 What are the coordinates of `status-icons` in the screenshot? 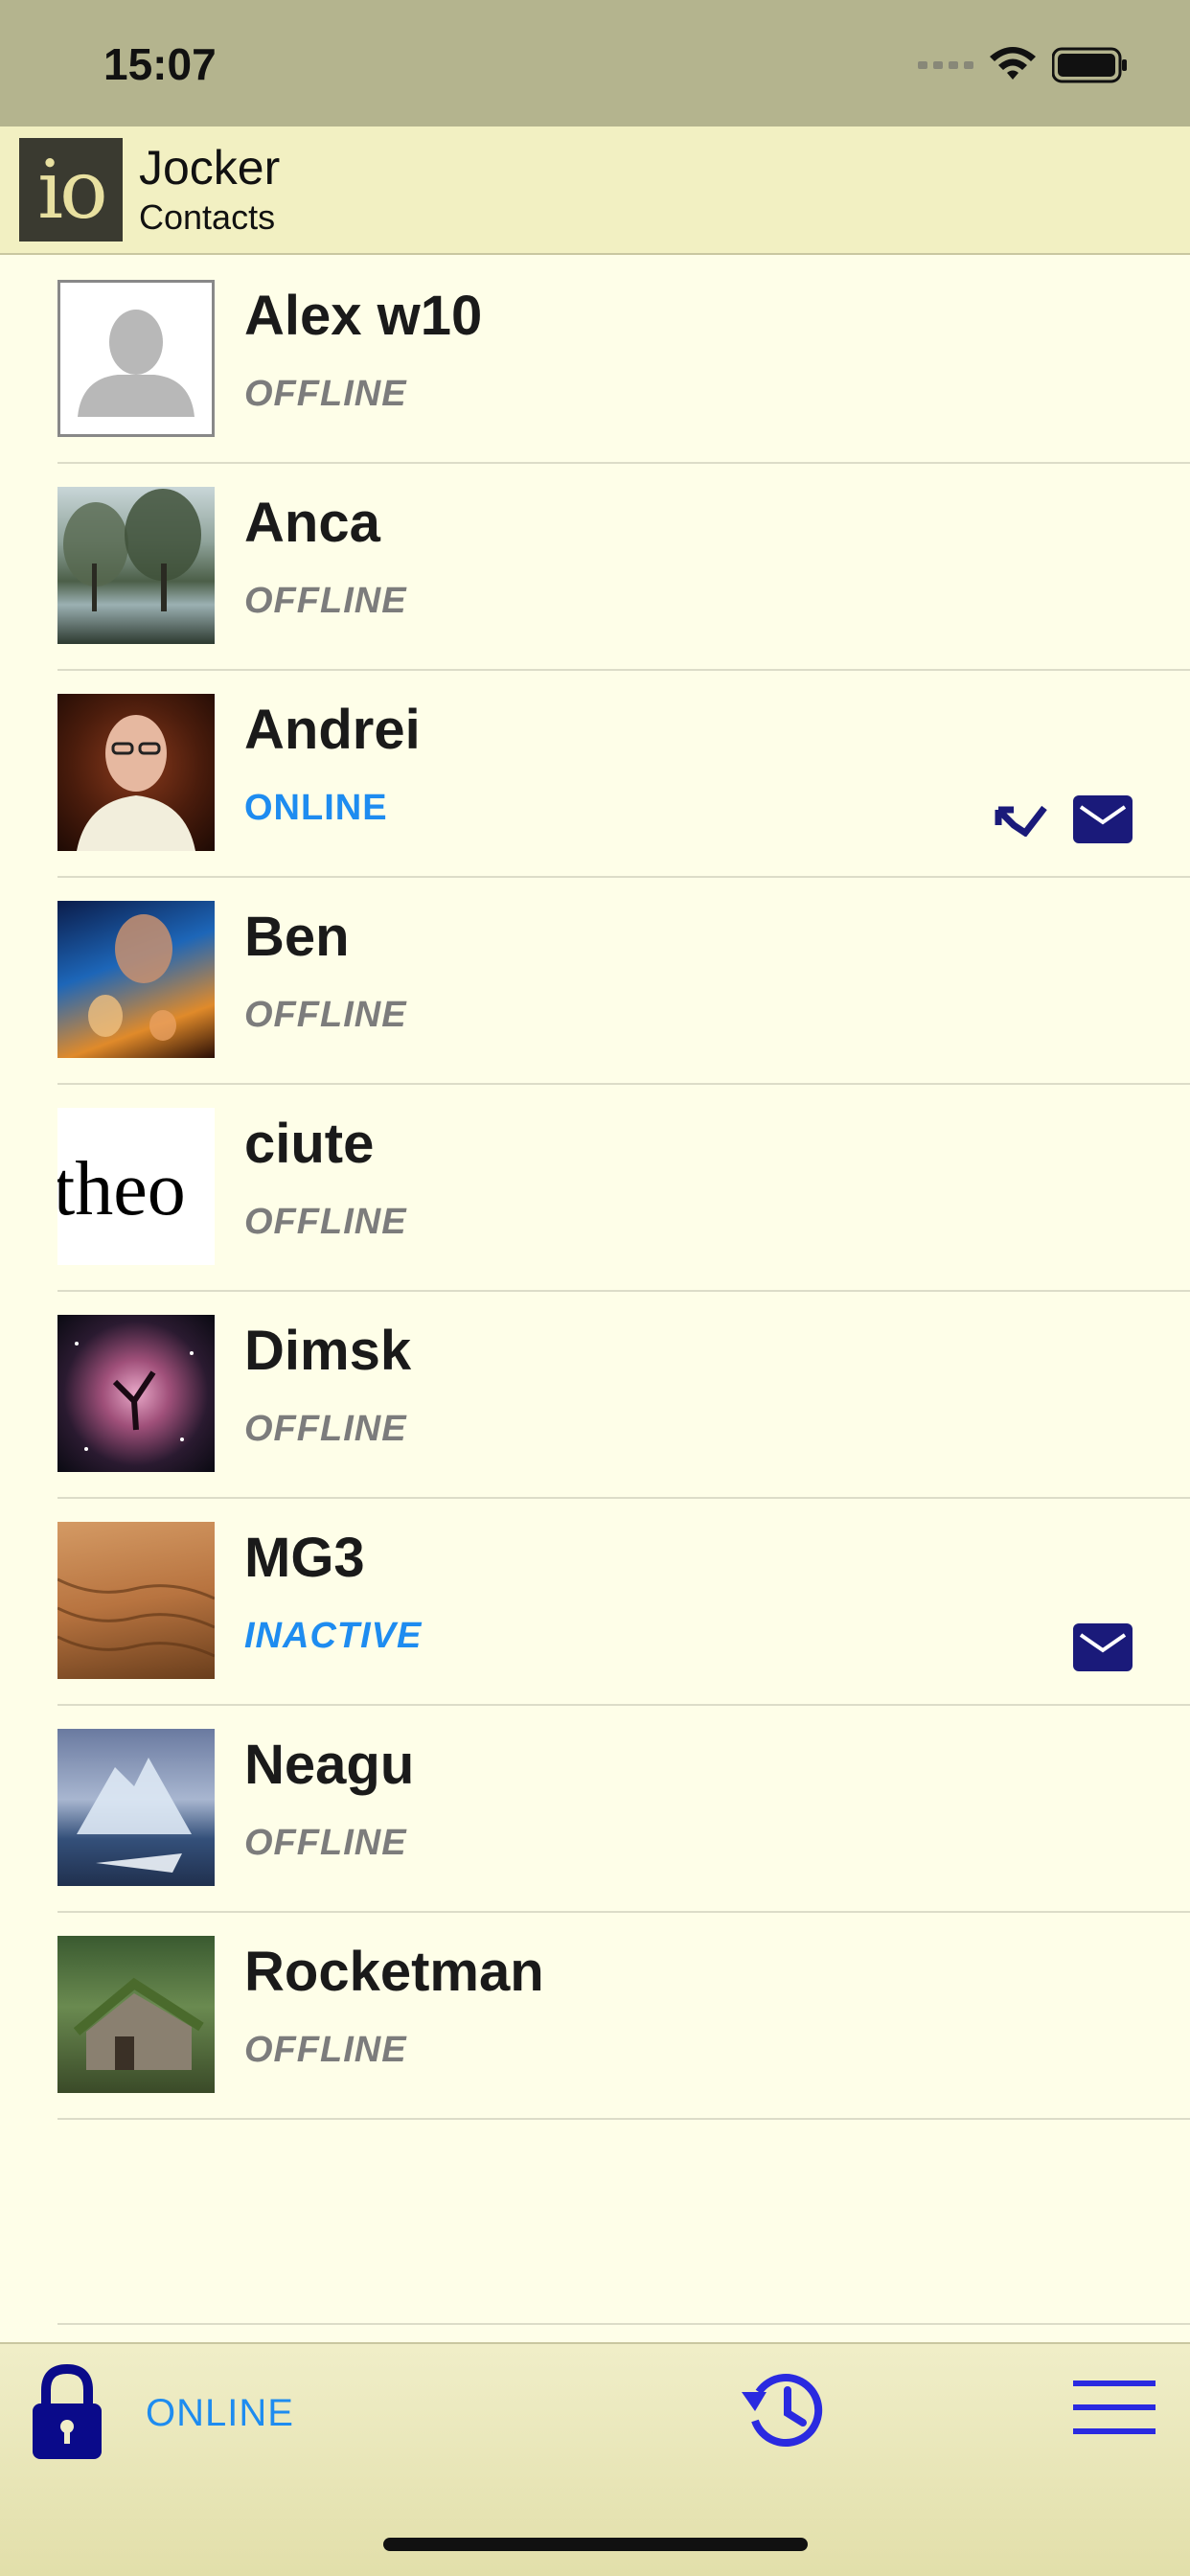 It's located at (1023, 65).